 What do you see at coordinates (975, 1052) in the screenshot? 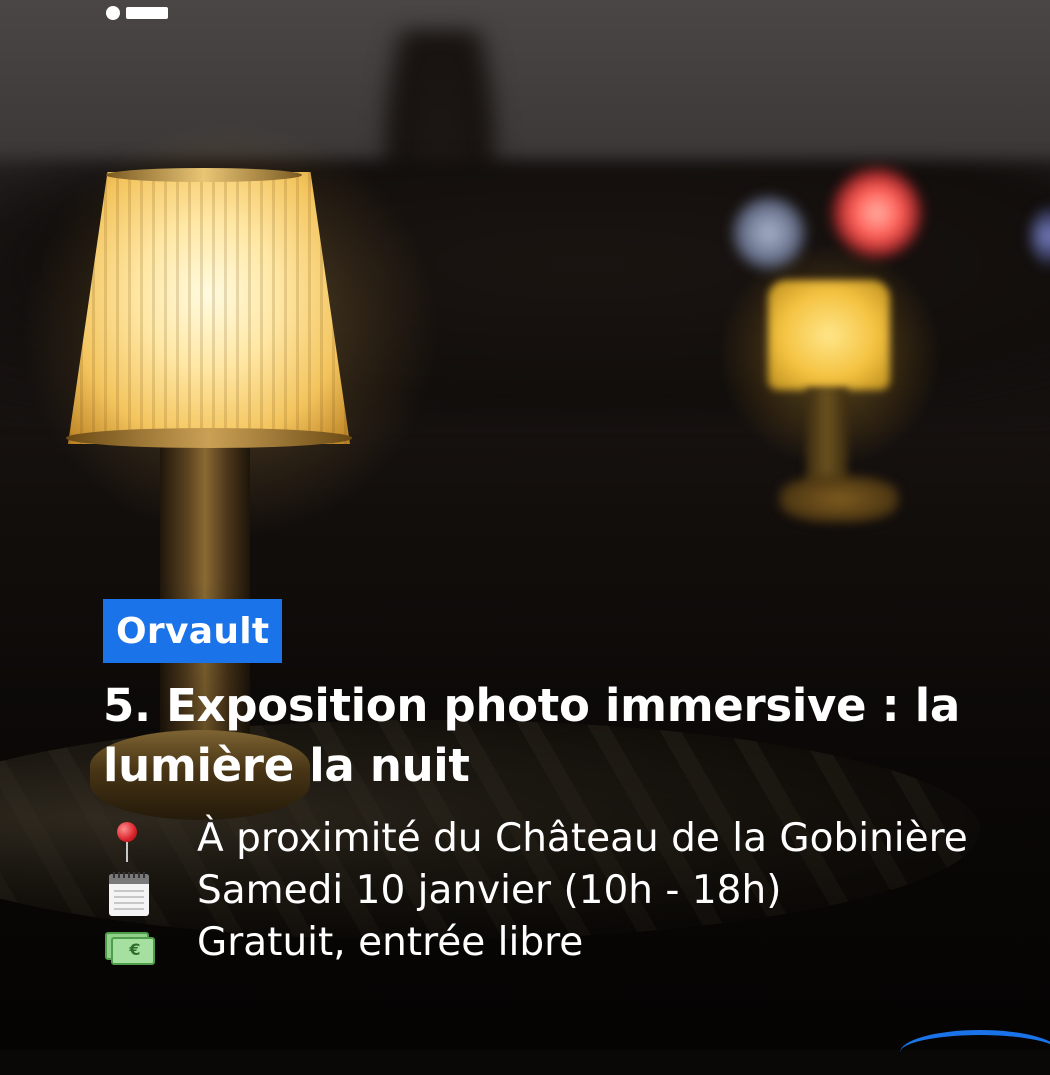
I see `corner-accent-swoosh` at bounding box center [975, 1052].